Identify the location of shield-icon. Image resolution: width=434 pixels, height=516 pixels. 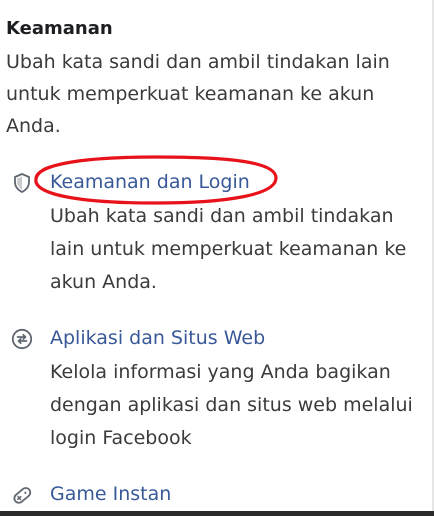
(22, 183).